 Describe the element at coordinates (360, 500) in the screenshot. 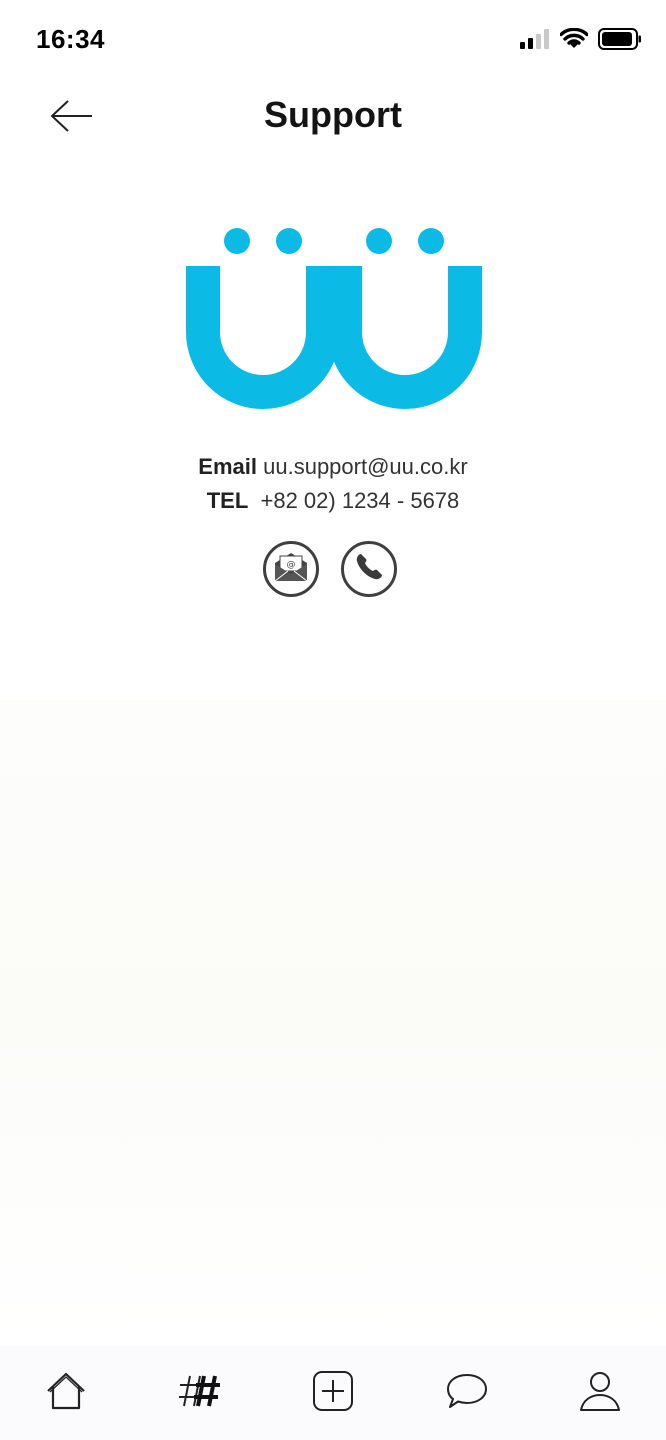

I see `tel-value: +82 02) 1234 - 5678` at that location.